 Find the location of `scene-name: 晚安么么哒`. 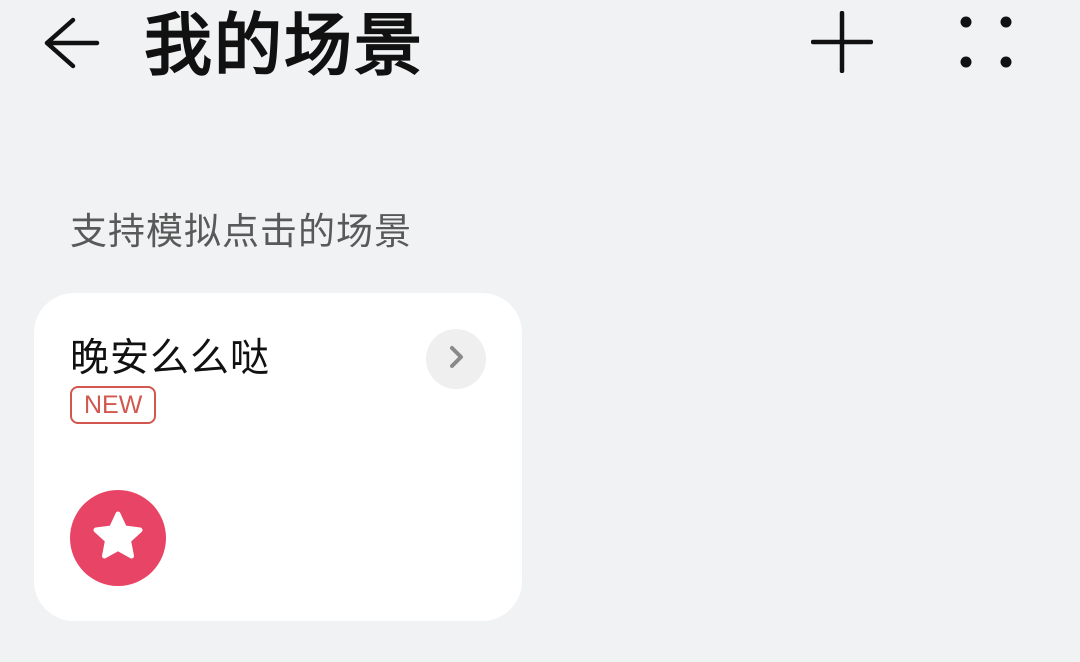

scene-name: 晚安么么哒 is located at coordinates (170, 358).